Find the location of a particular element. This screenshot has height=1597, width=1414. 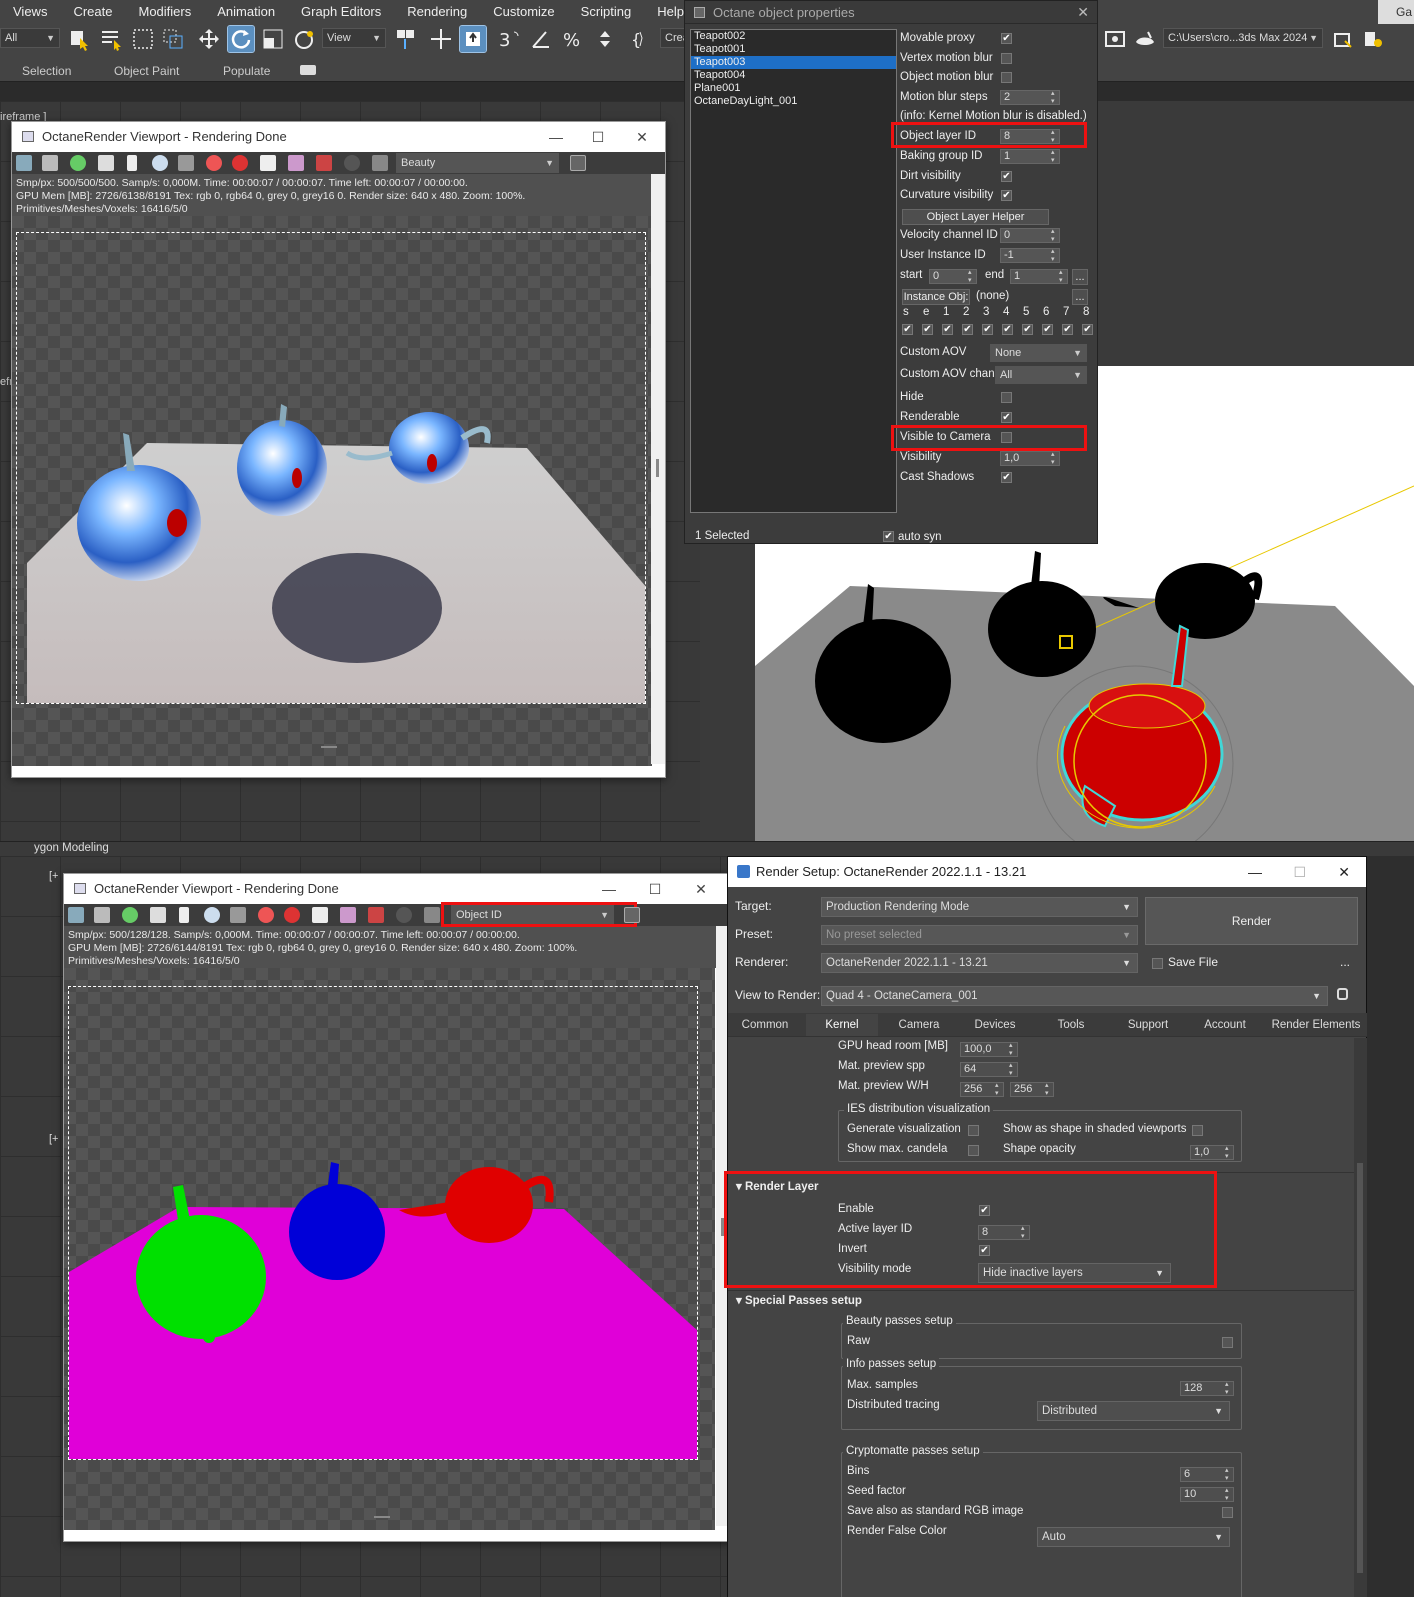

project-folder-icon is located at coordinates (1343, 39).